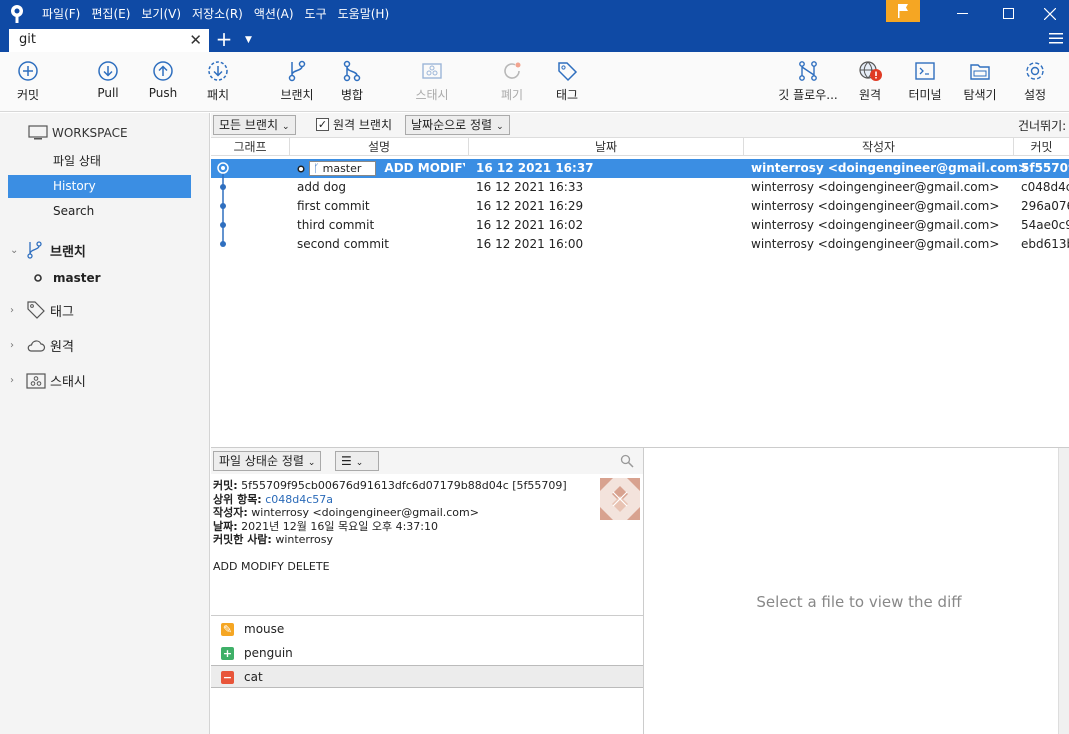 The image size is (1069, 734). Describe the element at coordinates (297, 81) in the screenshot. I see `branch-button: 브랜치` at that location.